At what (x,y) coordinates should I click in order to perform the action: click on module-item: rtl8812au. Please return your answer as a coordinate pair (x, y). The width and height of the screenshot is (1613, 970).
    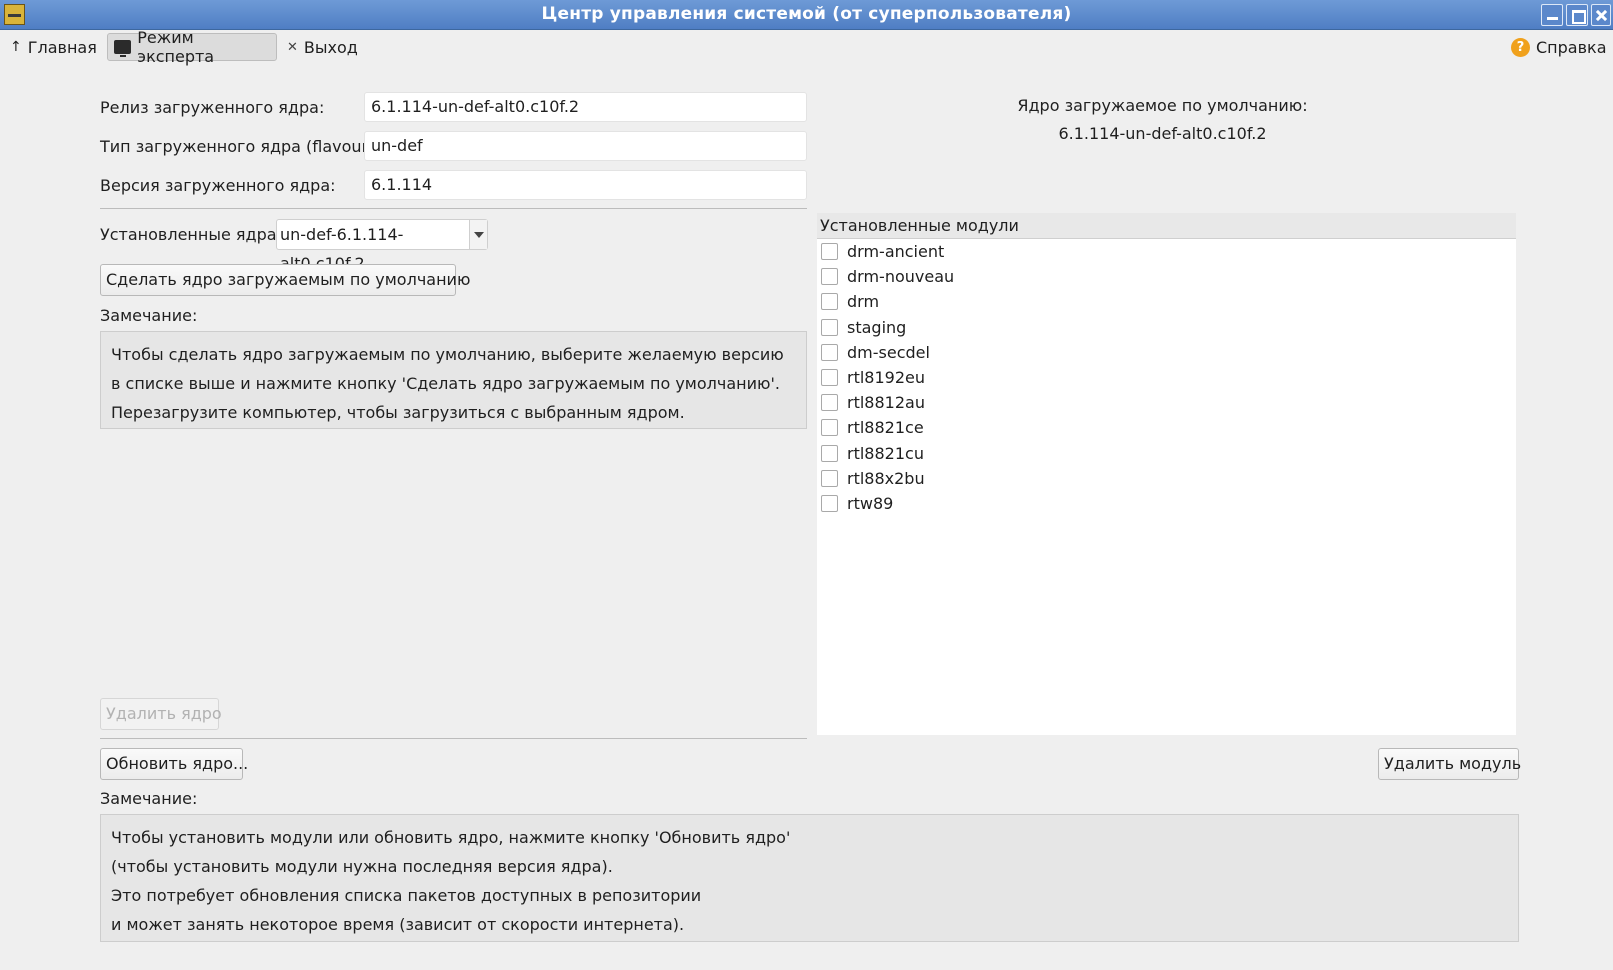
    Looking at the image, I should click on (1166, 402).